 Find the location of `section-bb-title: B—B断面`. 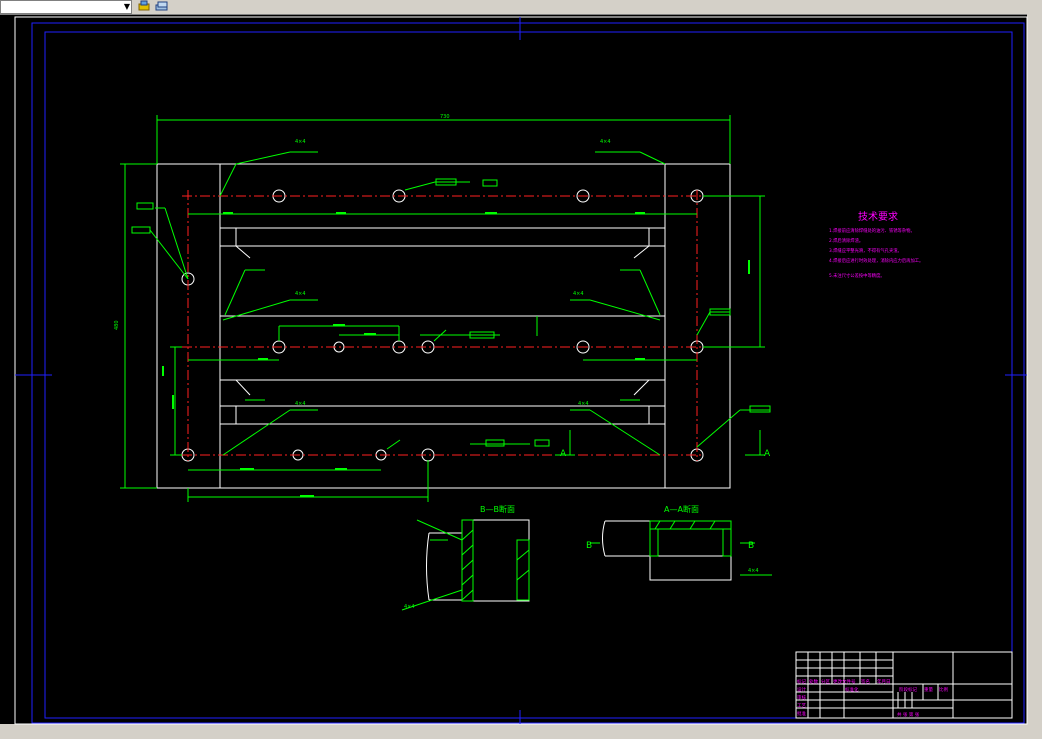

section-bb-title: B—B断面 is located at coordinates (497, 509).